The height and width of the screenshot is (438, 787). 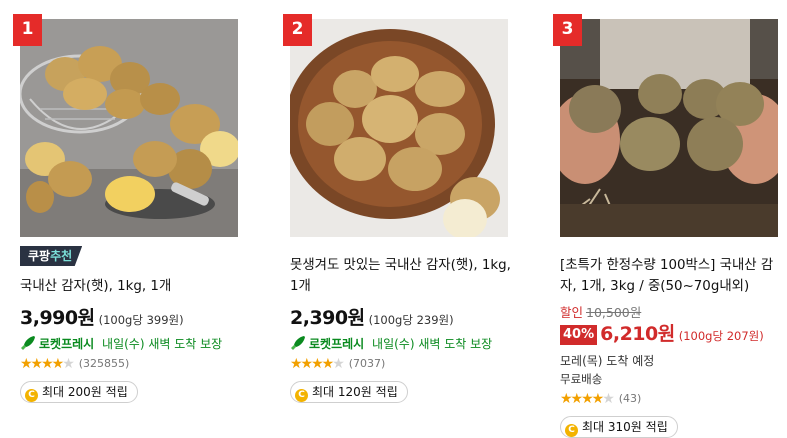 What do you see at coordinates (637, 334) in the screenshot?
I see `sale-price: 6,210원` at bounding box center [637, 334].